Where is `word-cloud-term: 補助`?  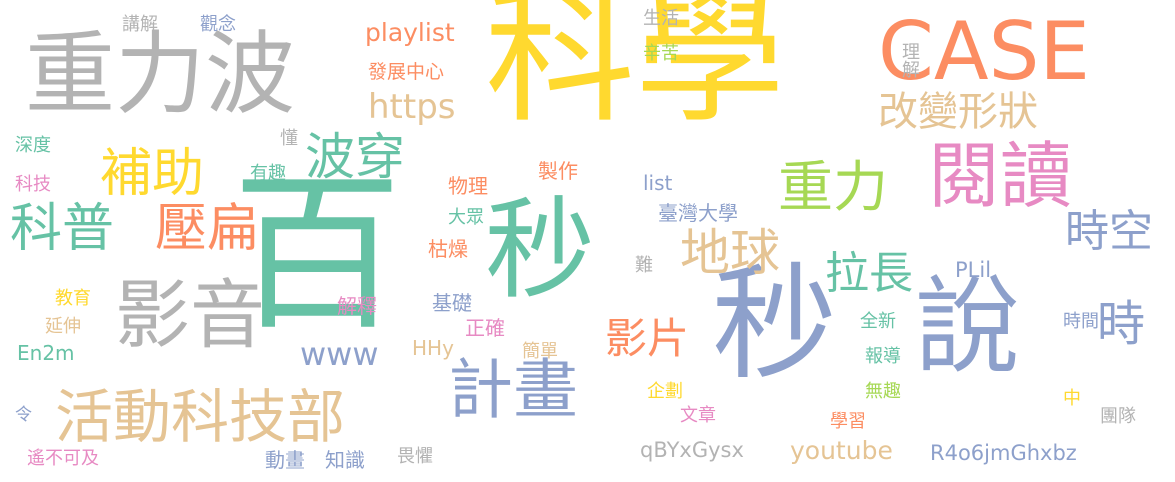
word-cloud-term: 補助 is located at coordinates (152, 174).